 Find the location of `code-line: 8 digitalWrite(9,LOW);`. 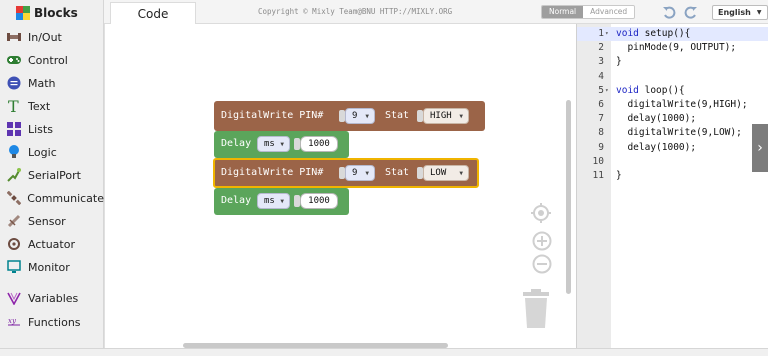

code-line: 8 digitalWrite(9,LOW); is located at coordinates (672, 133).